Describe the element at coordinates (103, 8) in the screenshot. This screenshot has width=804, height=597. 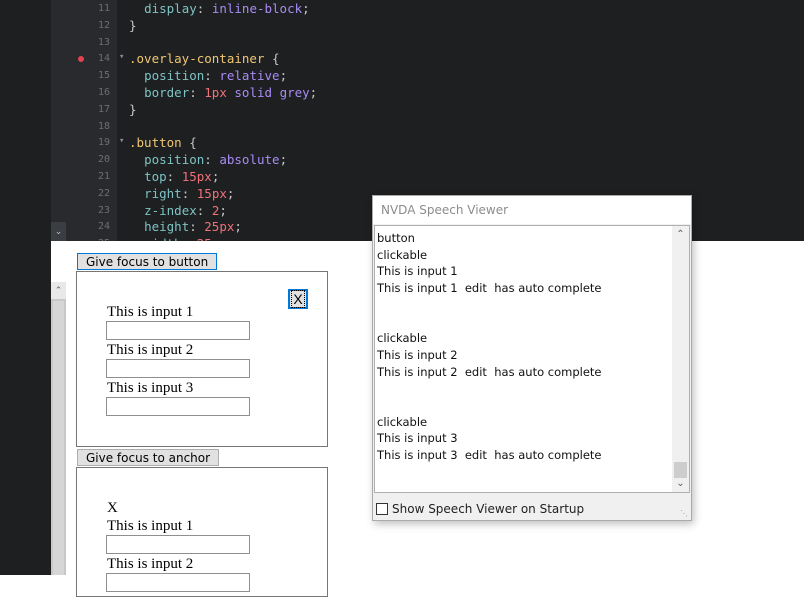
I see `line-number: 11` at that location.